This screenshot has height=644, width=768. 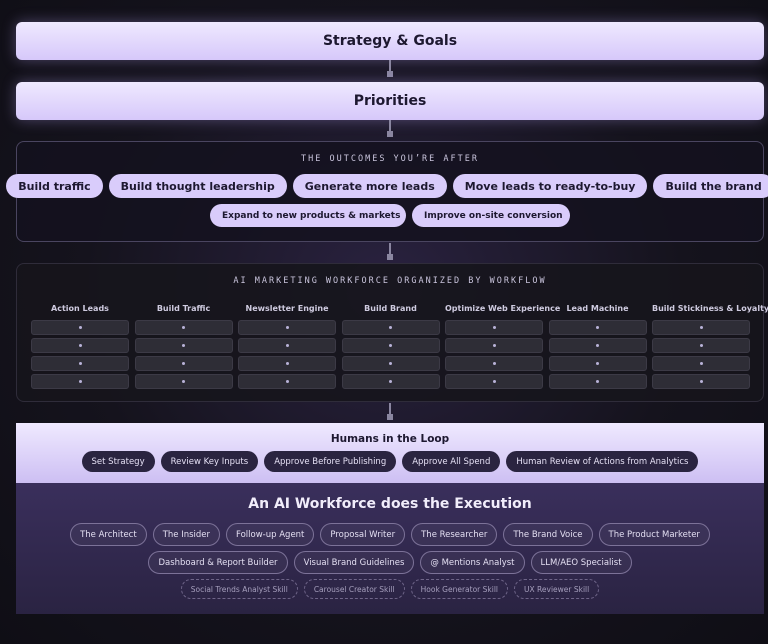 I want to click on workflow-column: Lead Machine, so click(x=597, y=348).